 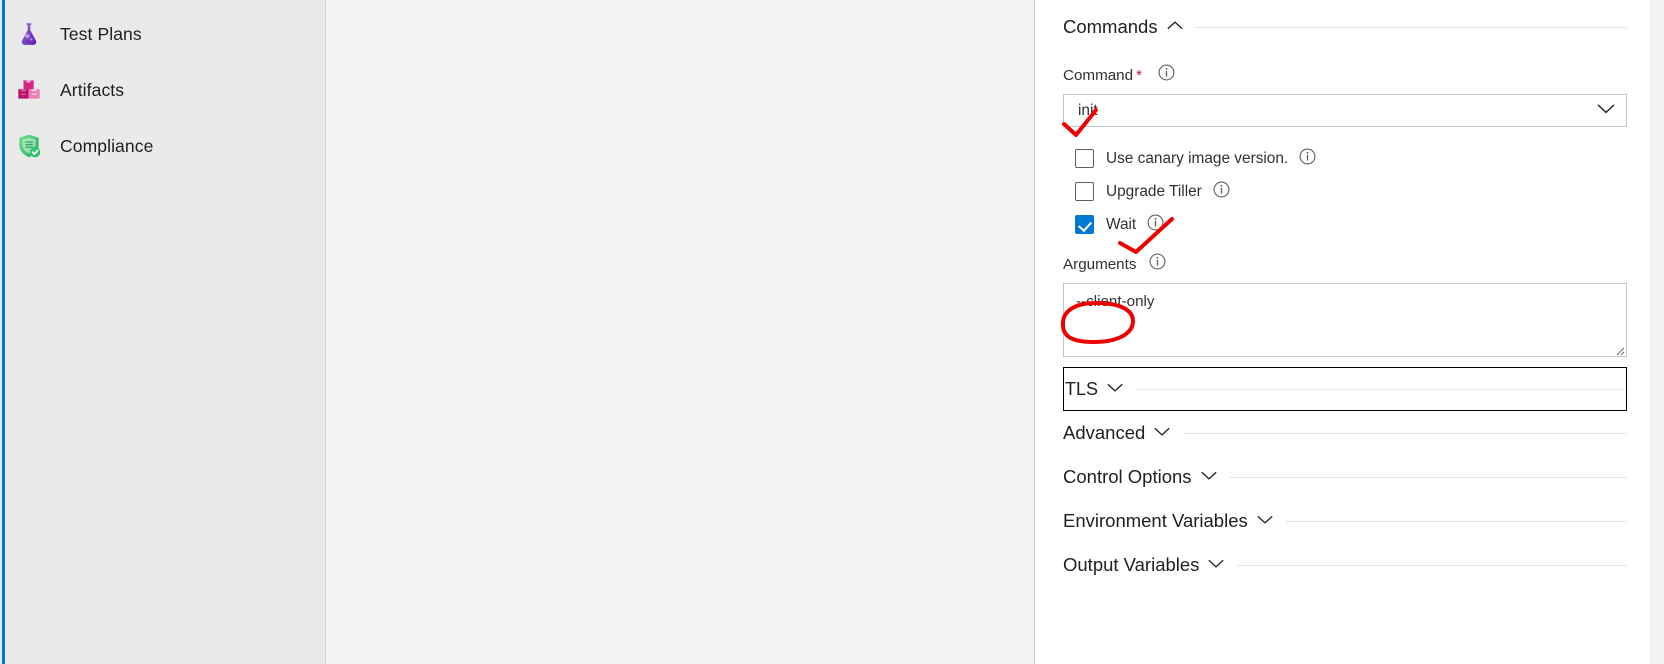 What do you see at coordinates (1121, 224) in the screenshot?
I see `checkbox-label: Wait` at bounding box center [1121, 224].